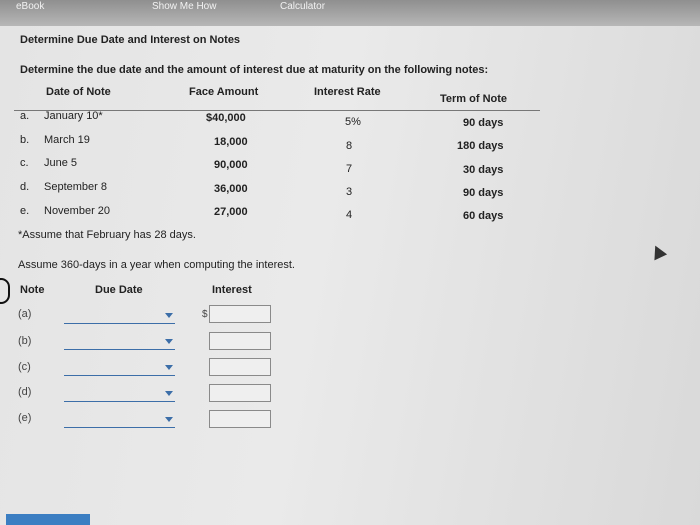 The image size is (700, 525). I want to click on row-term: 180 days, so click(480, 146).